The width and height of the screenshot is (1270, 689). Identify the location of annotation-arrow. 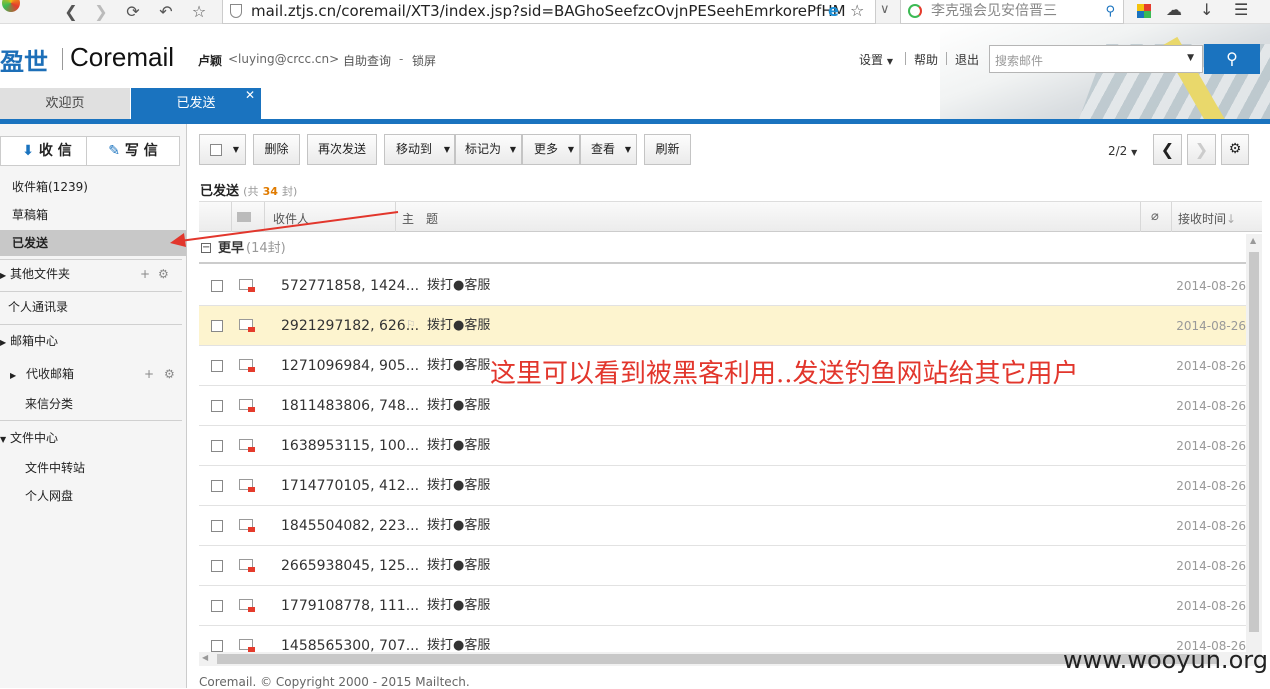
(284, 229).